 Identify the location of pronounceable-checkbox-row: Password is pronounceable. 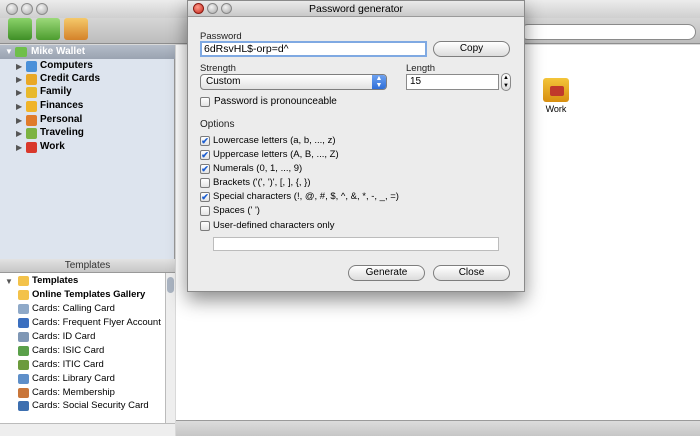
(355, 102).